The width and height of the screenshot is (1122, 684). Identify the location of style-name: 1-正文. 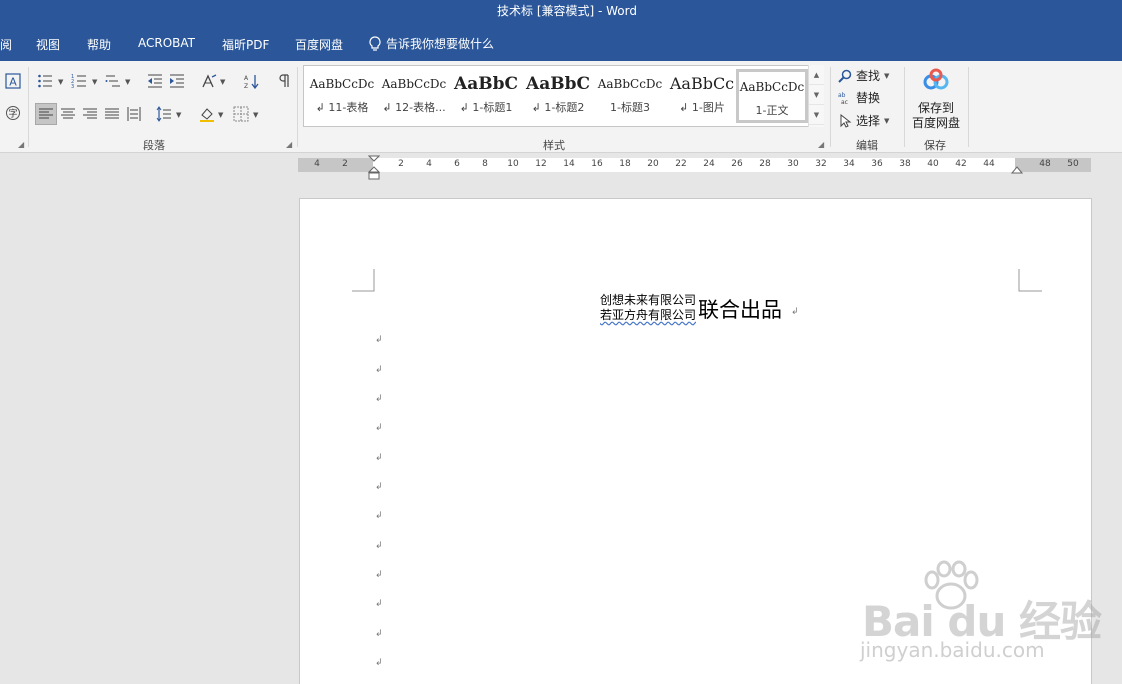
(772, 110).